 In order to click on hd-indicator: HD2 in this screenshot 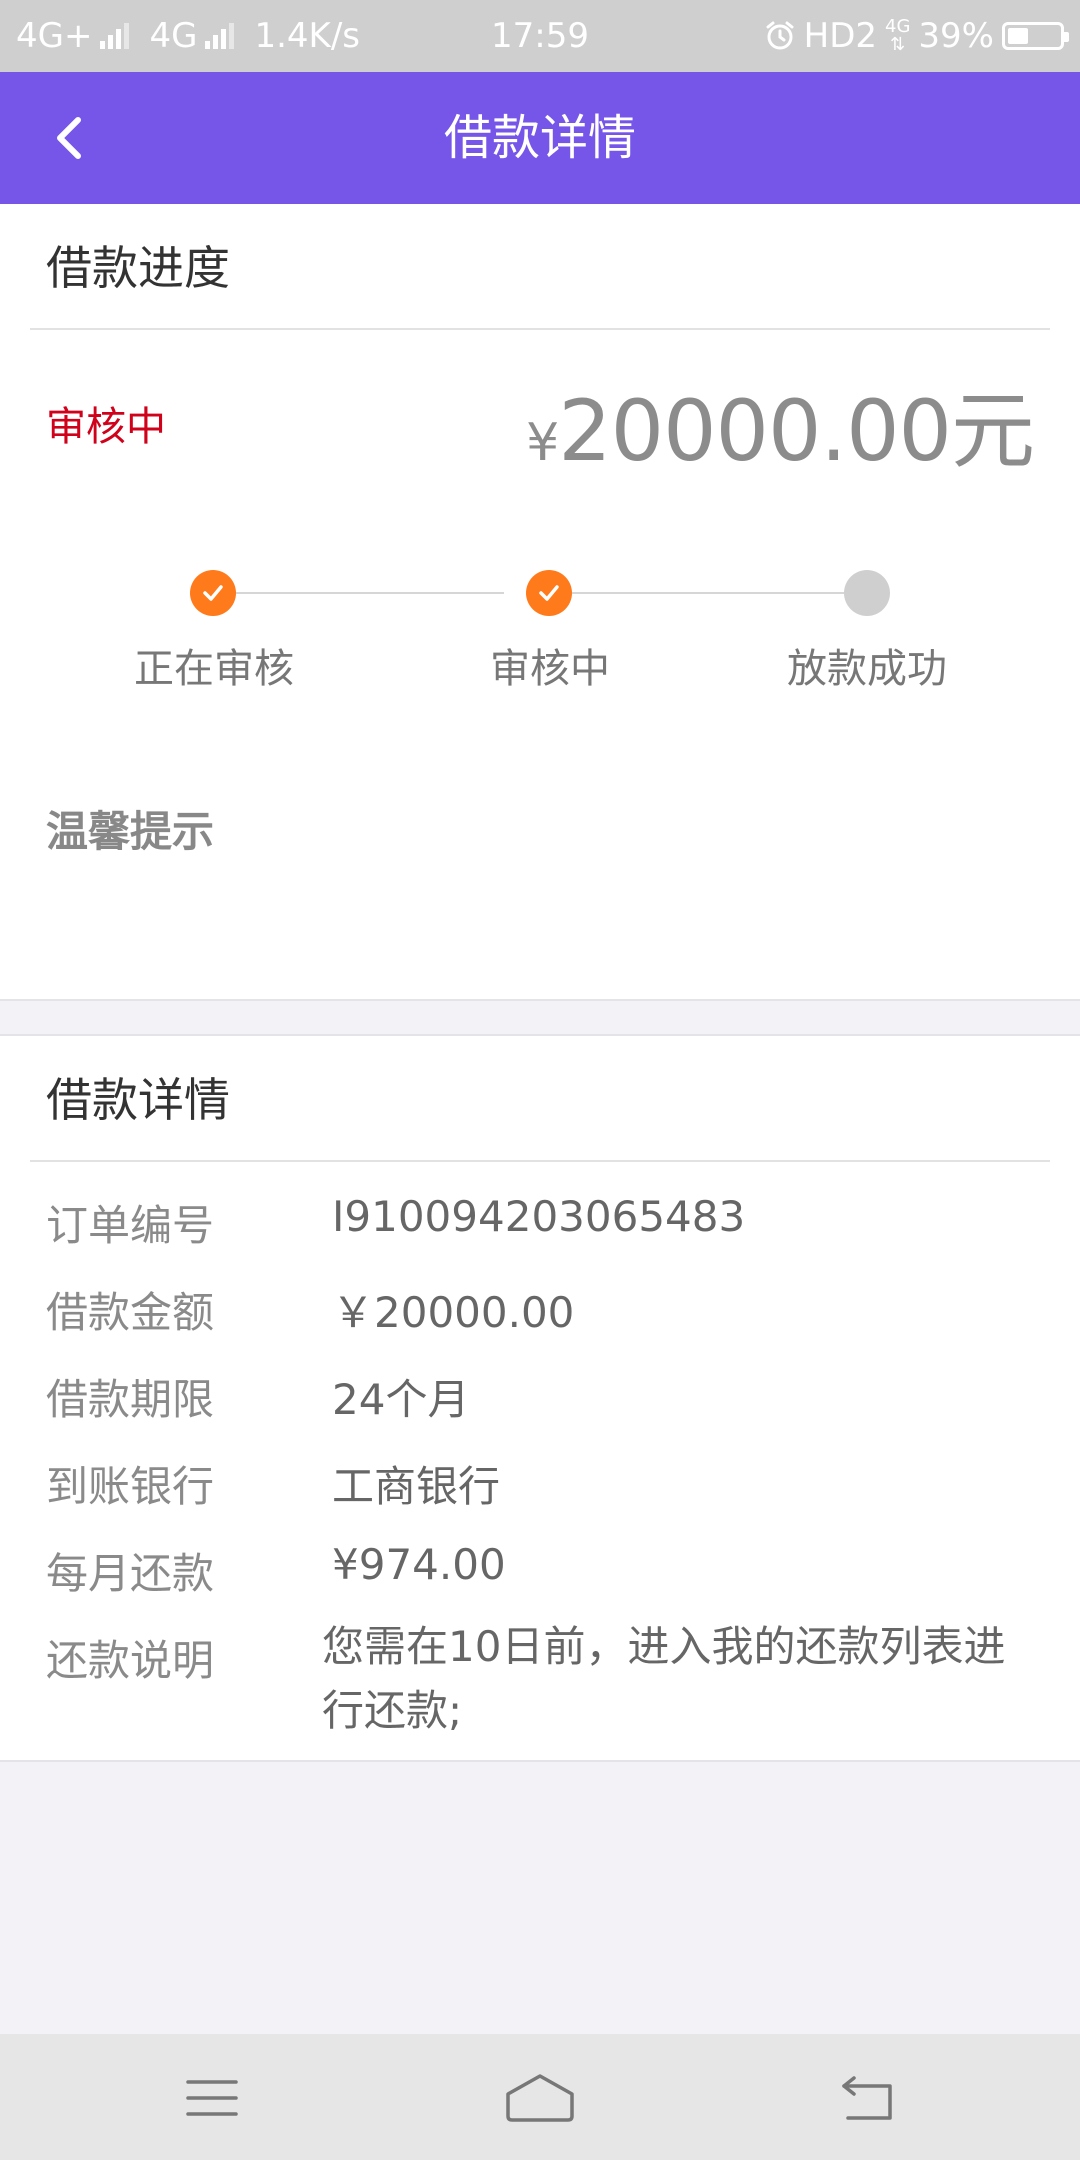, I will do `click(840, 36)`.